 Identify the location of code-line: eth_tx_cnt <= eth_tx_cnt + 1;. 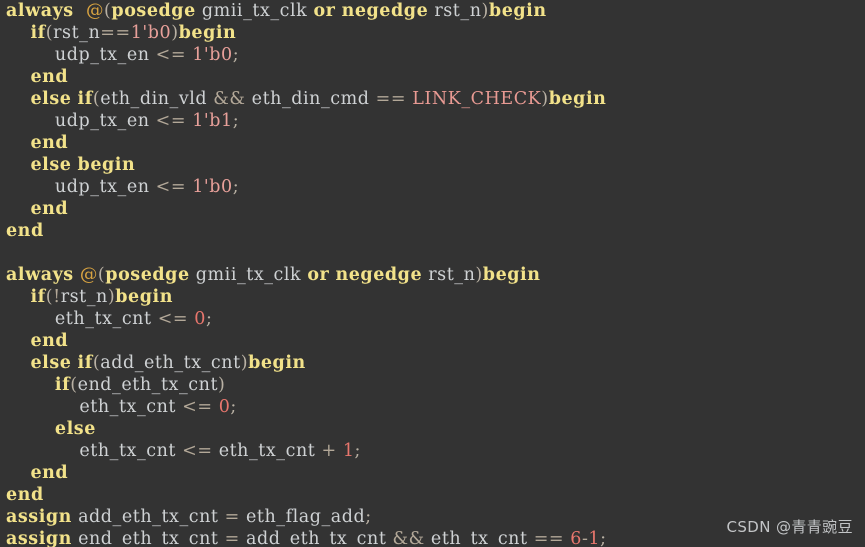
(303, 451).